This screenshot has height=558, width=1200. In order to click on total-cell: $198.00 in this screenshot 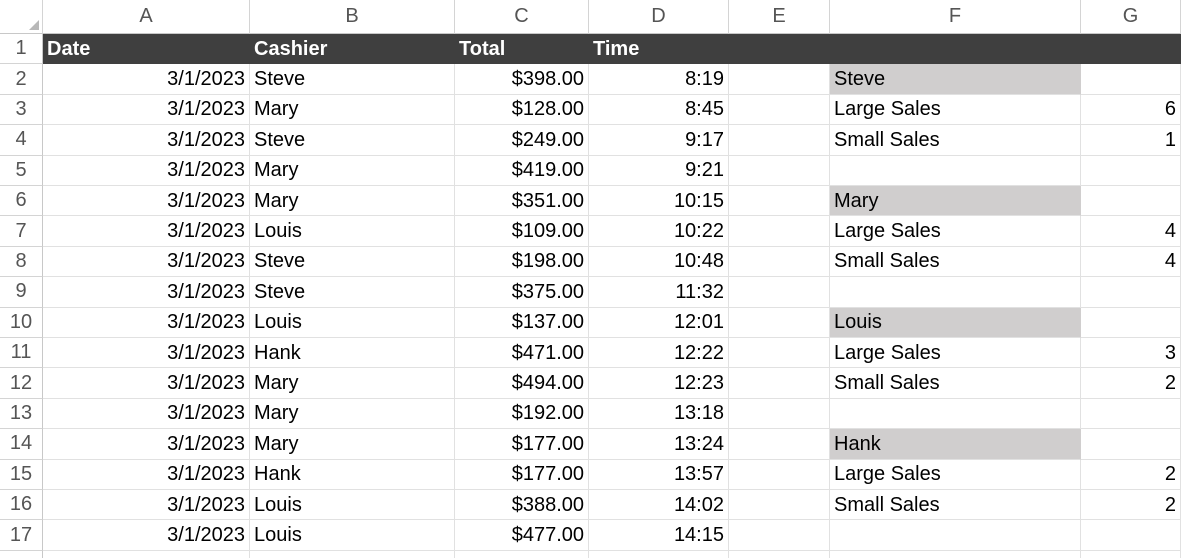, I will do `click(522, 262)`.